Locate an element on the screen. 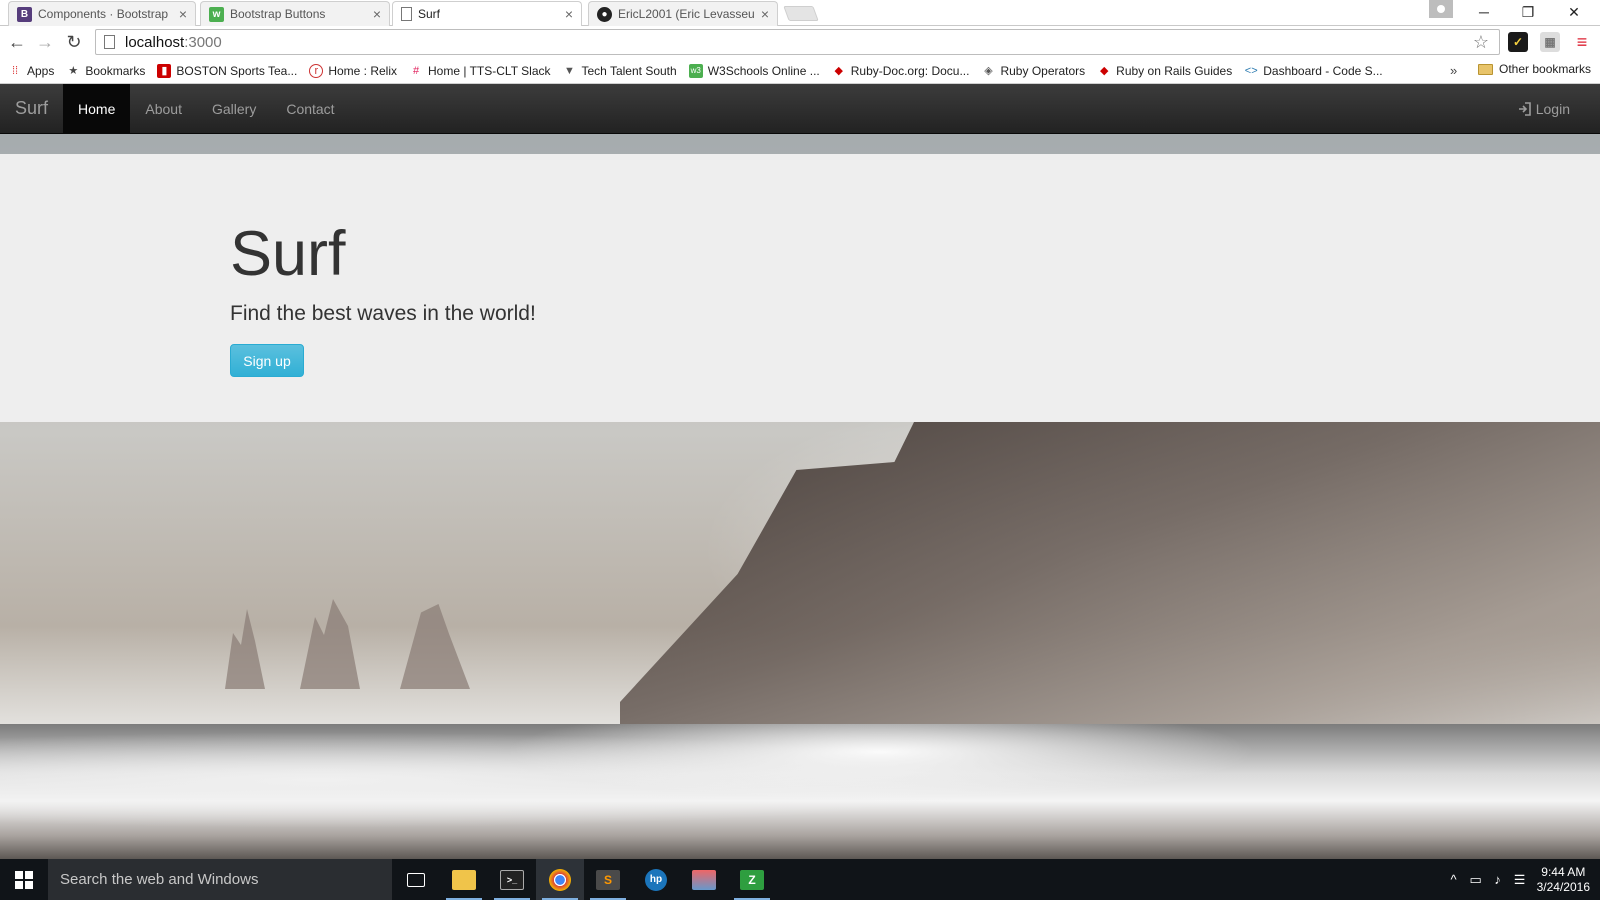  hero-subtitle: Find the best waves in the world! is located at coordinates (383, 313).